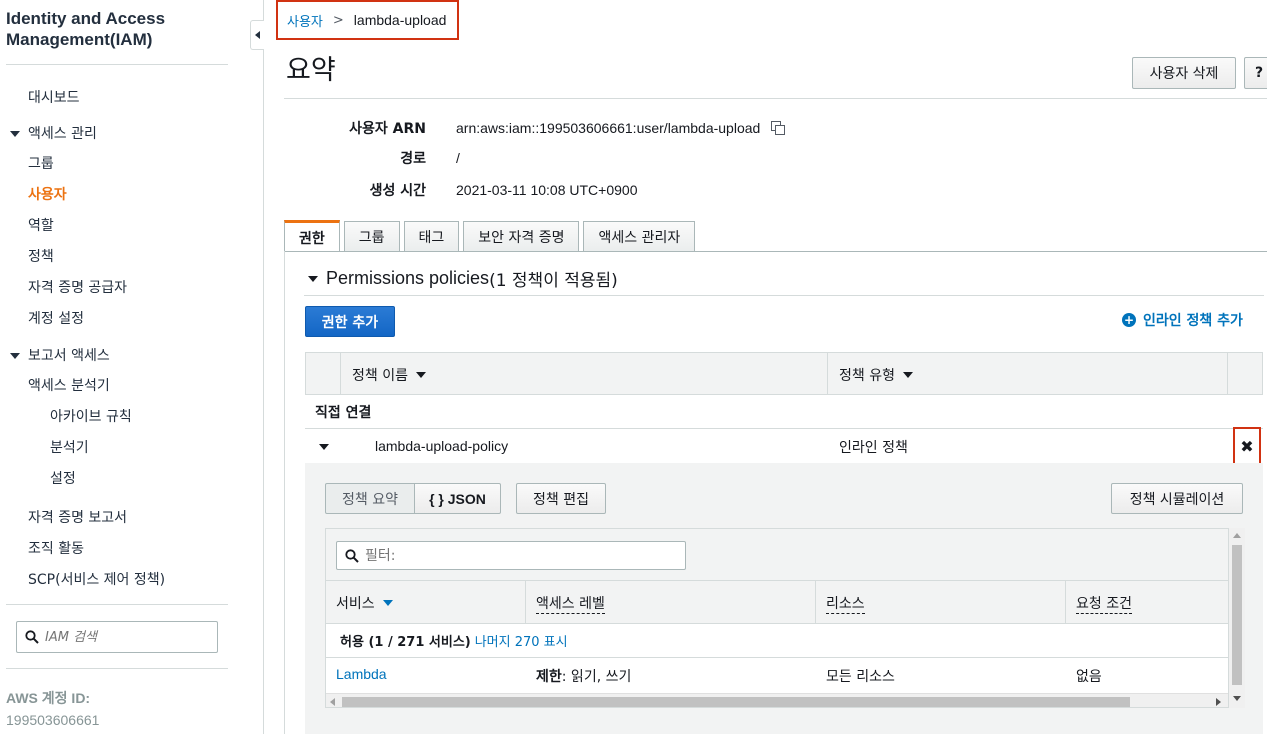 Image resolution: width=1267 pixels, height=734 pixels. Describe the element at coordinates (116, 29) in the screenshot. I see `service-title: Identity and Access Management(IAM)` at that location.